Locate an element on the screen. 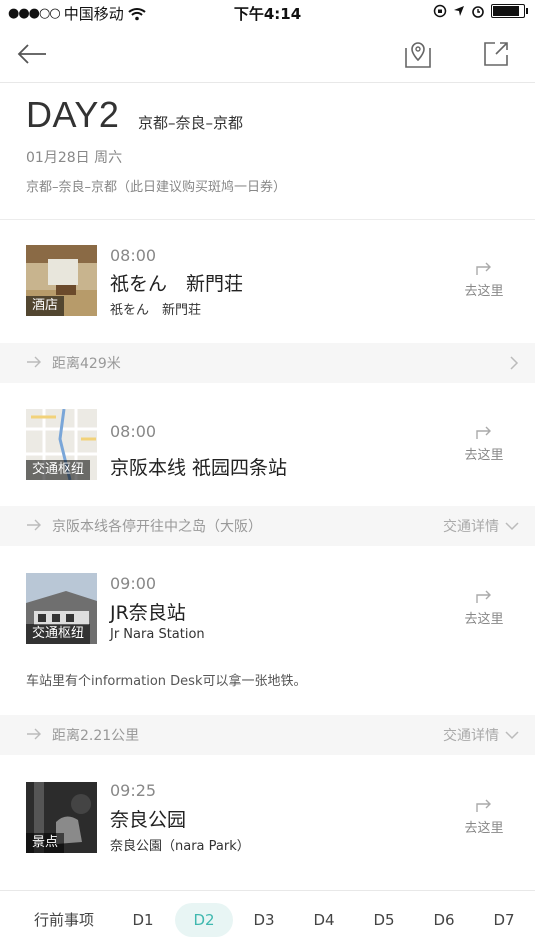  status-right is located at coordinates (480, 11).